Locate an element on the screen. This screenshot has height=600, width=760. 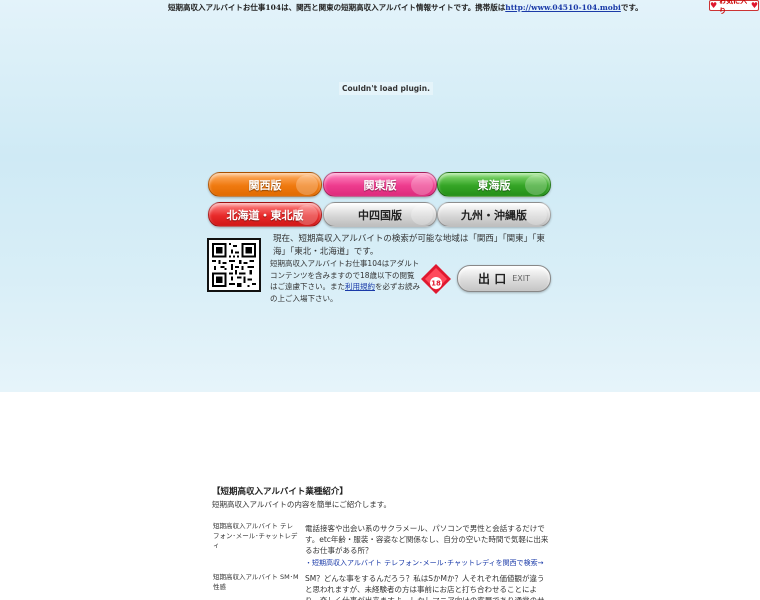
region-button-kansai: 関西版 is located at coordinates (265, 184).